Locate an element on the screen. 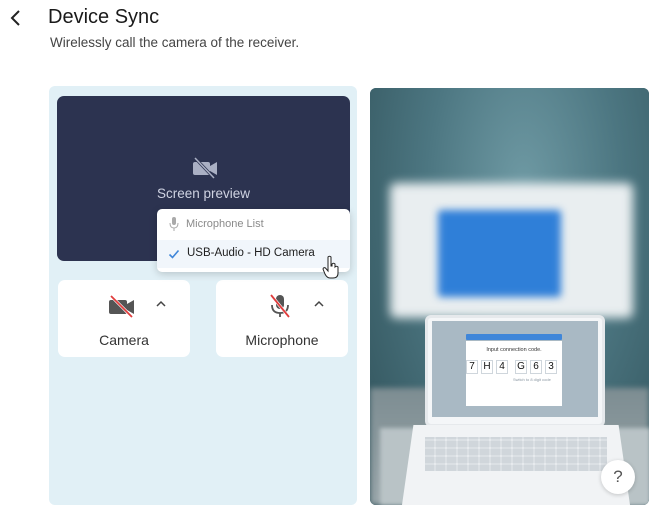  laptop-keyboard is located at coordinates (516, 454).